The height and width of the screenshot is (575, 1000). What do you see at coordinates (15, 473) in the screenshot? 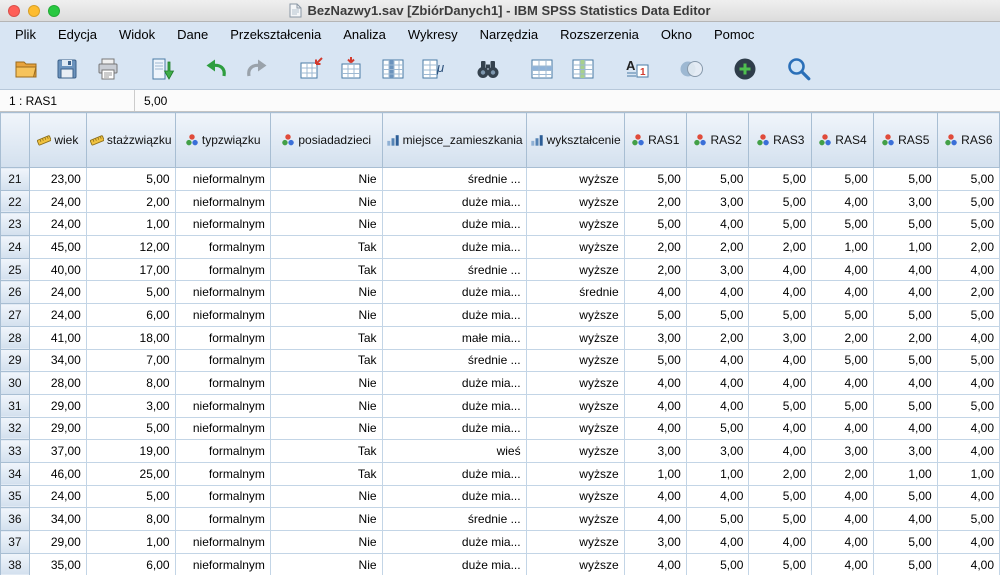
I see `row-number-34: 34` at bounding box center [15, 473].